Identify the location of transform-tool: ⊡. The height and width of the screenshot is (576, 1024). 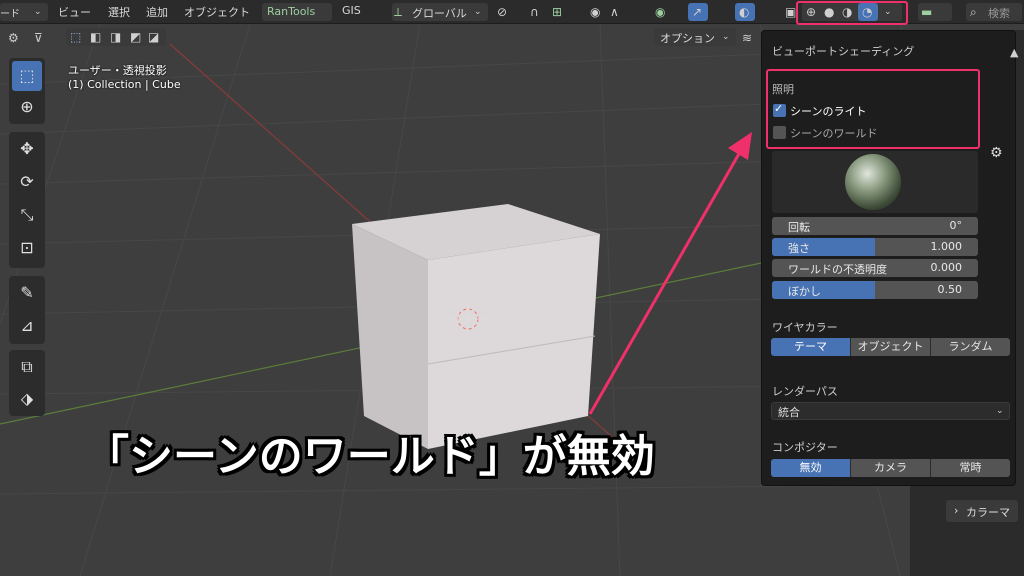
(27, 248).